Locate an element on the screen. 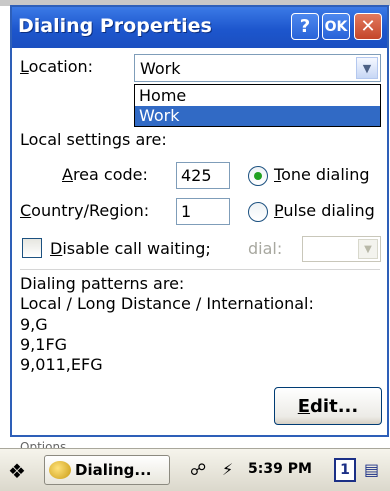 The width and height of the screenshot is (390, 491). help-button: ? is located at coordinates (305, 26).